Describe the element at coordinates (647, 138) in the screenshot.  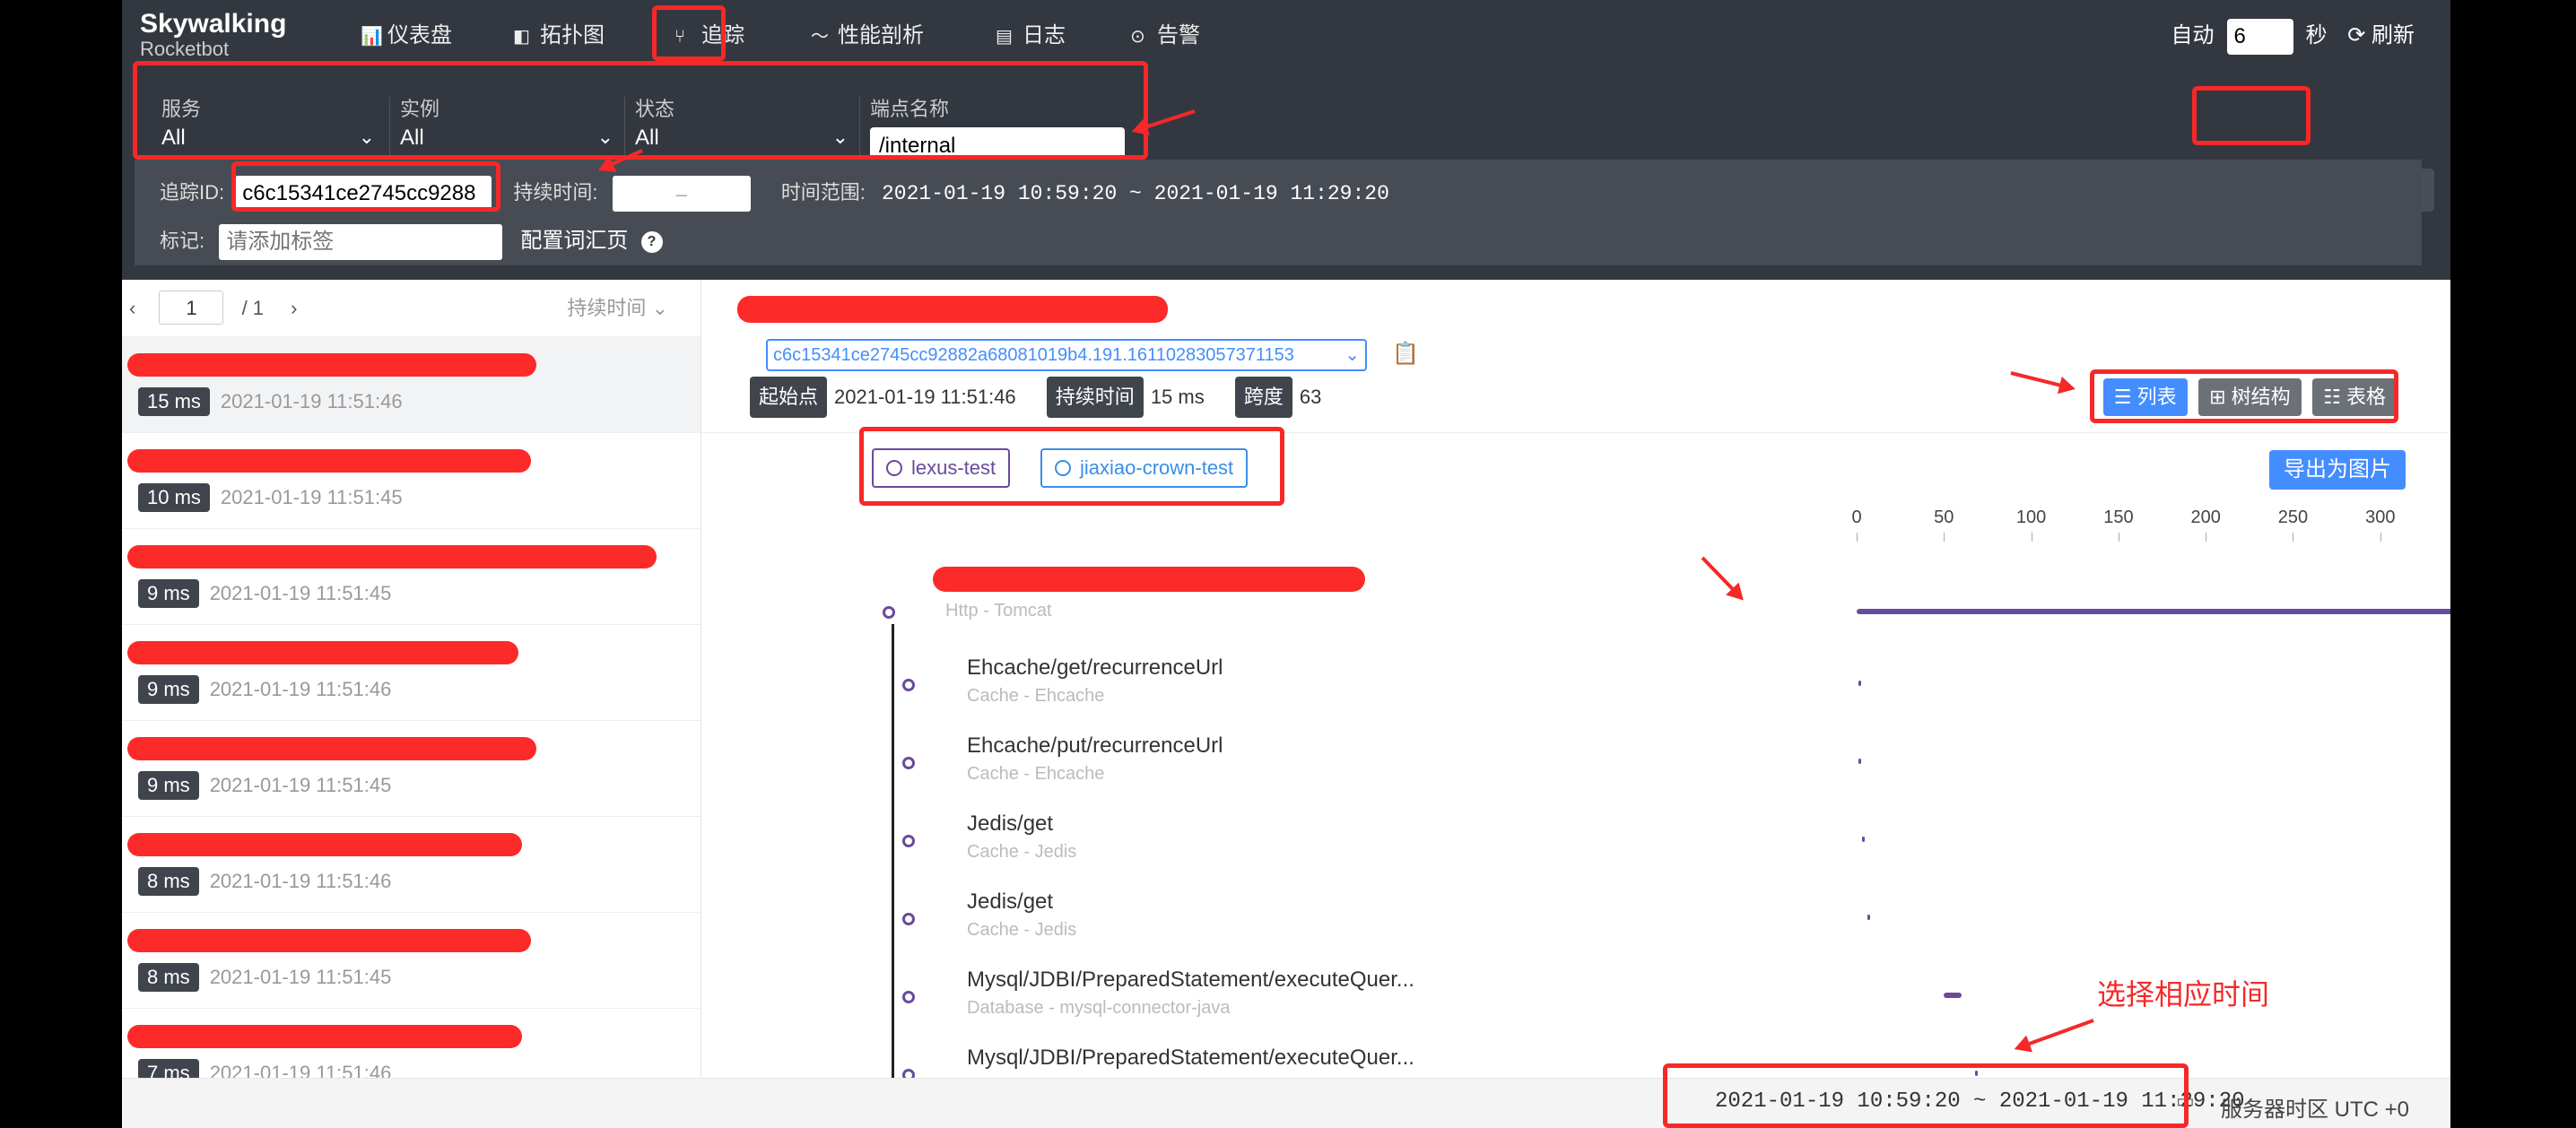
I see `status-value: All` at that location.